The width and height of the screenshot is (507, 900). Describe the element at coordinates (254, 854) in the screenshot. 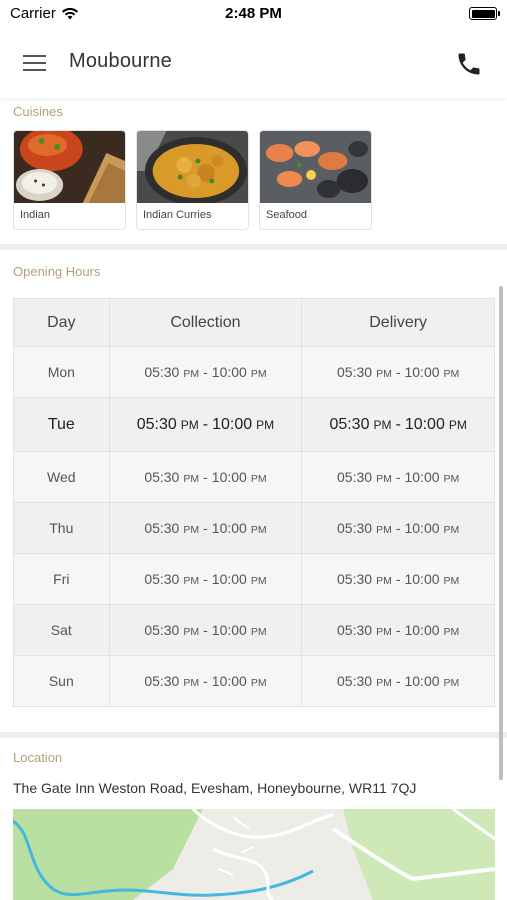

I see `location-map` at that location.